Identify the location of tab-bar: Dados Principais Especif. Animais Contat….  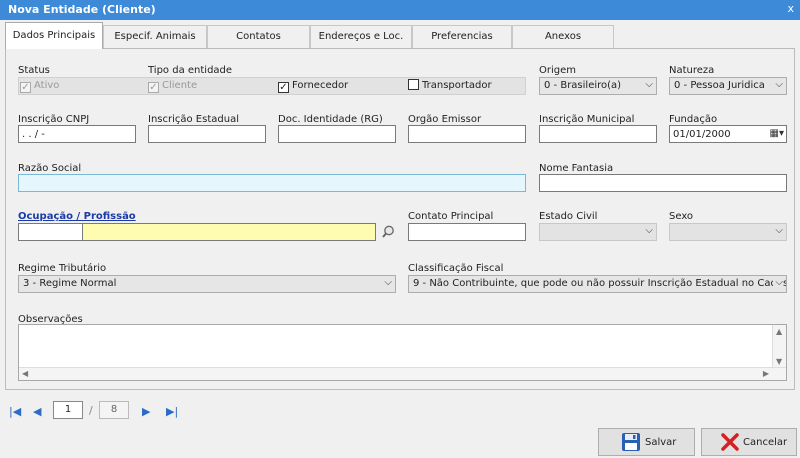
(400, 35).